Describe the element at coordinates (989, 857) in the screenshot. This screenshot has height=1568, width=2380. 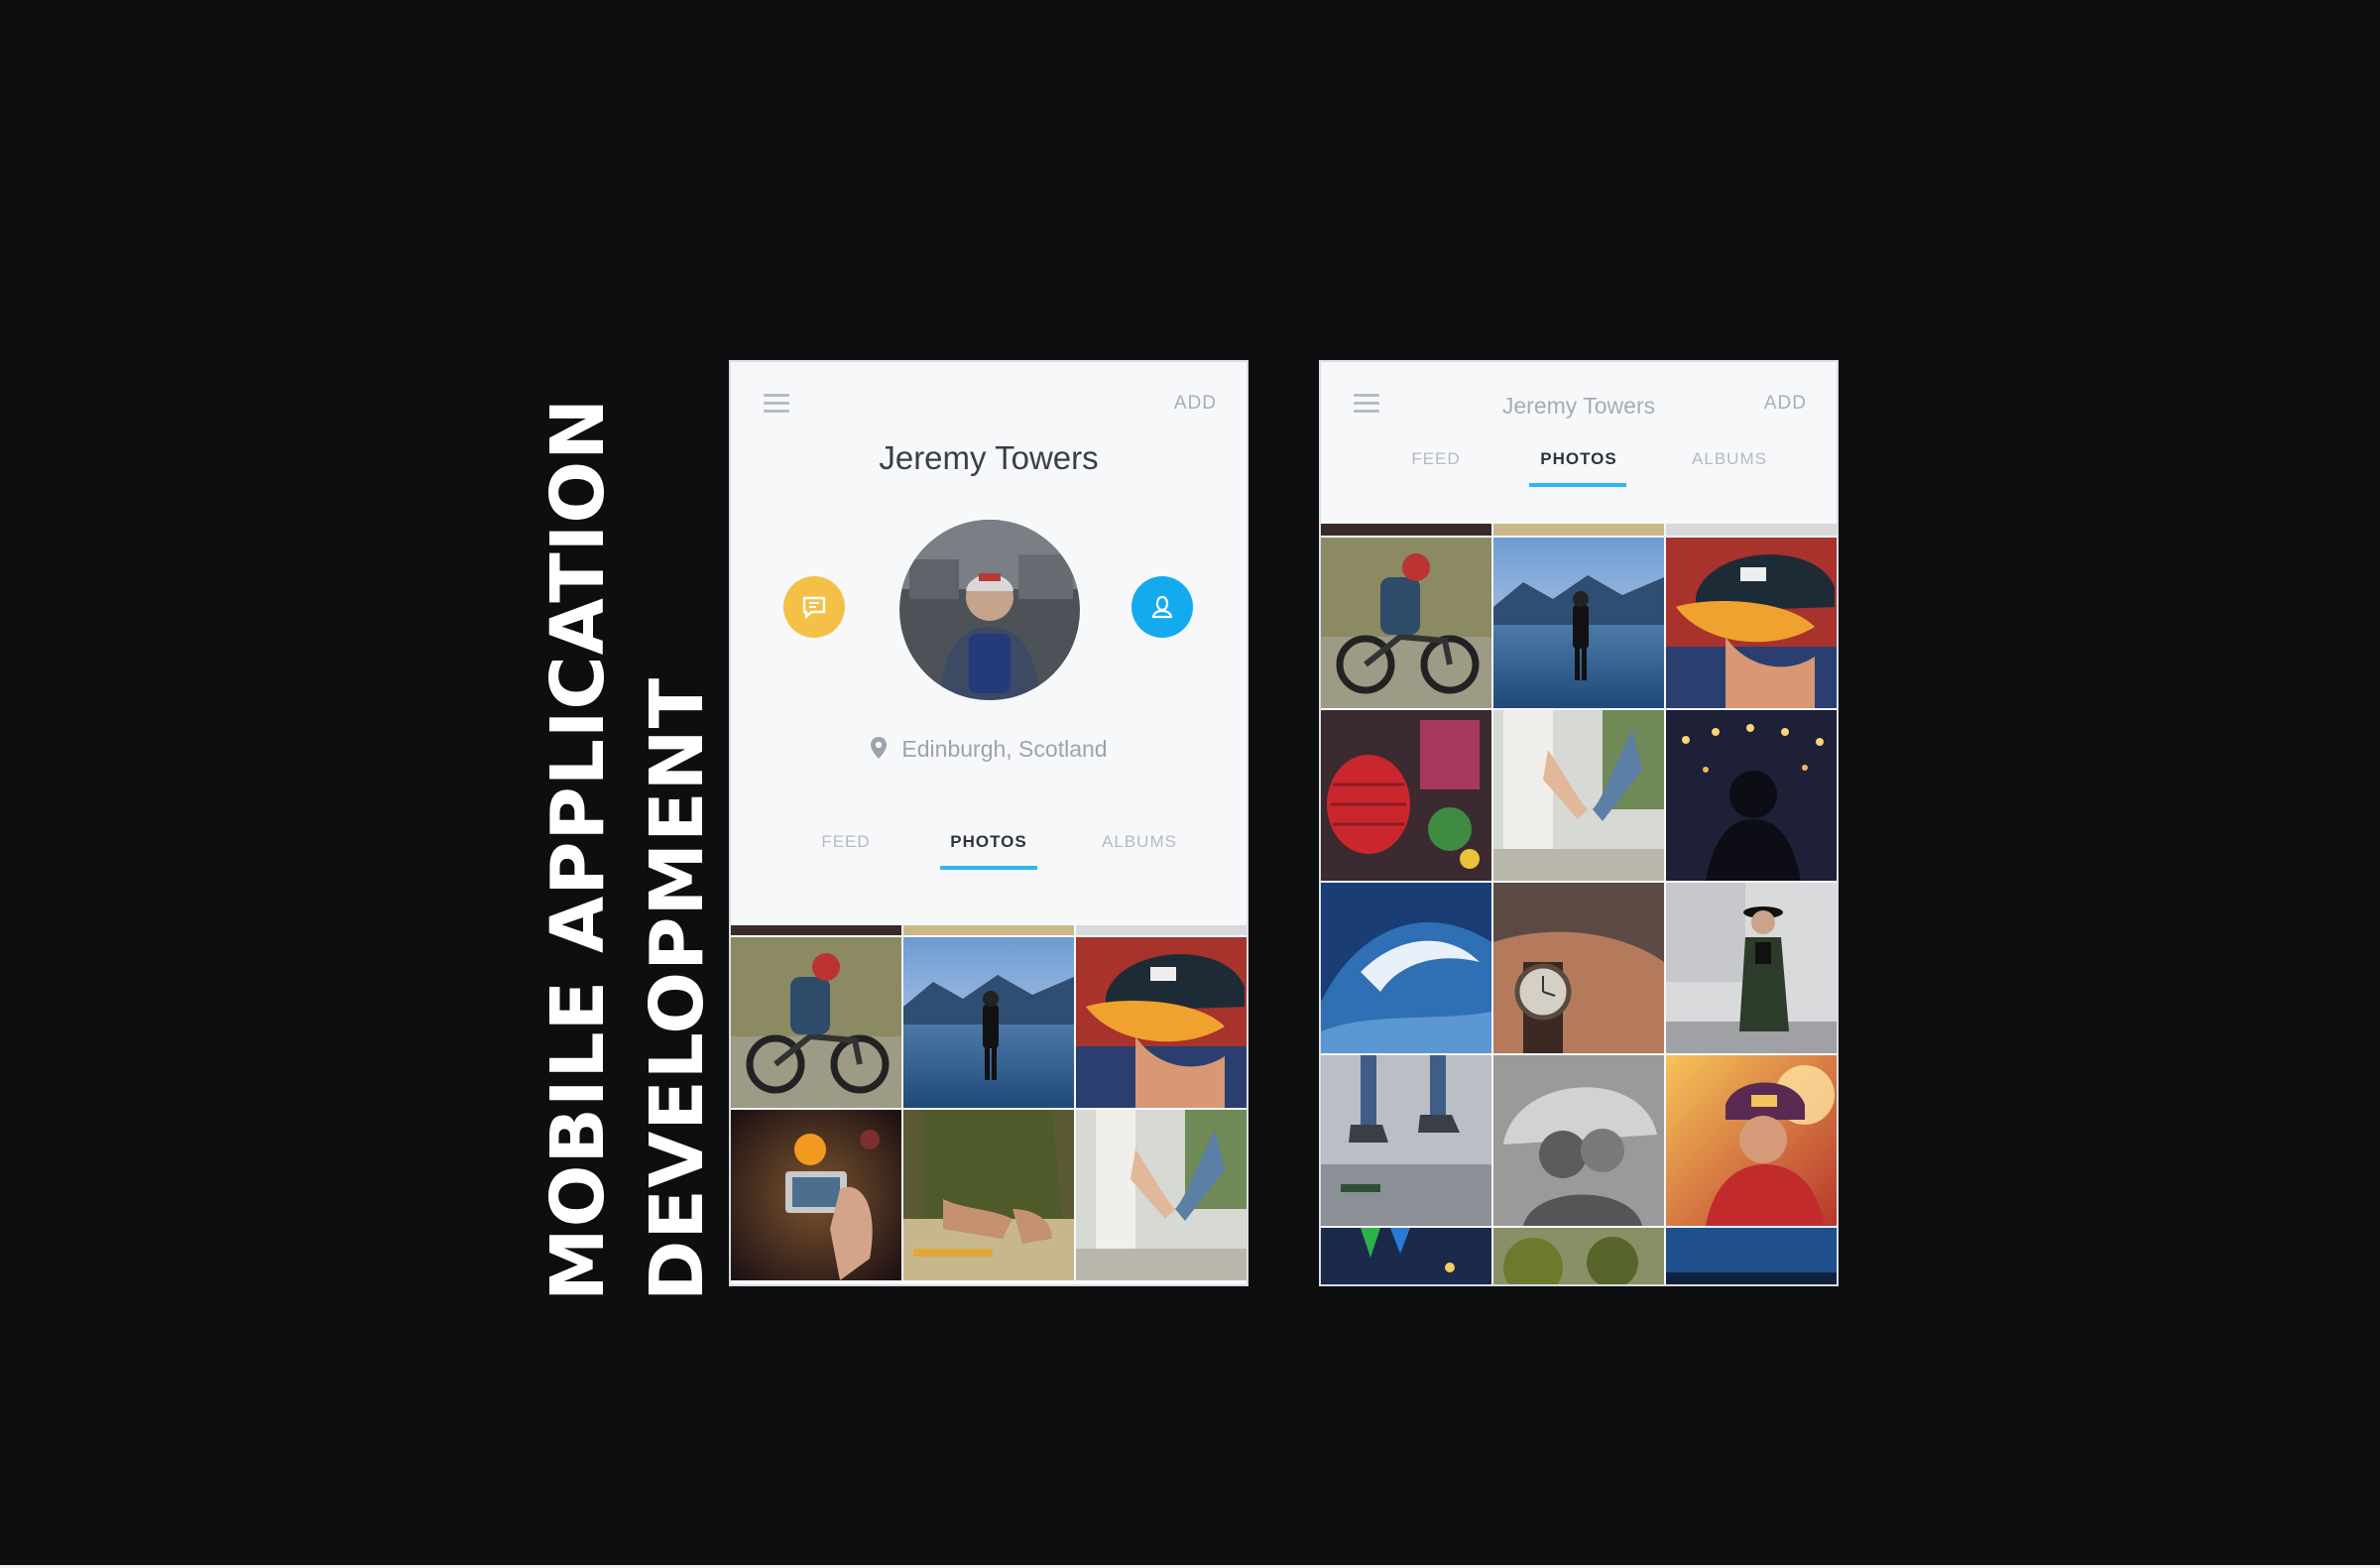
I see `profile-tabs: FEED PHOTOS ALBUMS` at that location.